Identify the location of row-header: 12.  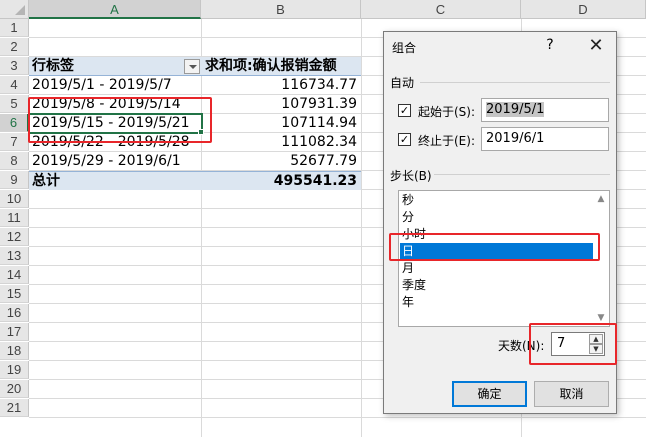
(14, 237).